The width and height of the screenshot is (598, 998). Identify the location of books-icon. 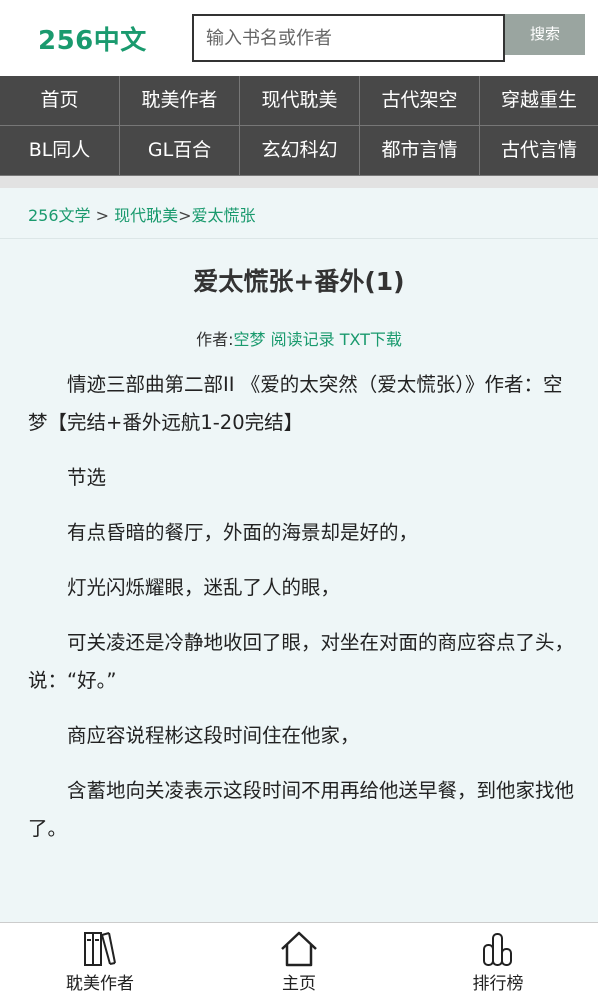
(100, 949).